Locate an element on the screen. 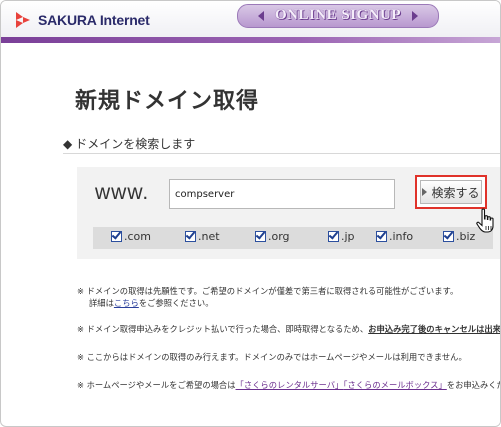  section-divider is located at coordinates (281, 153).